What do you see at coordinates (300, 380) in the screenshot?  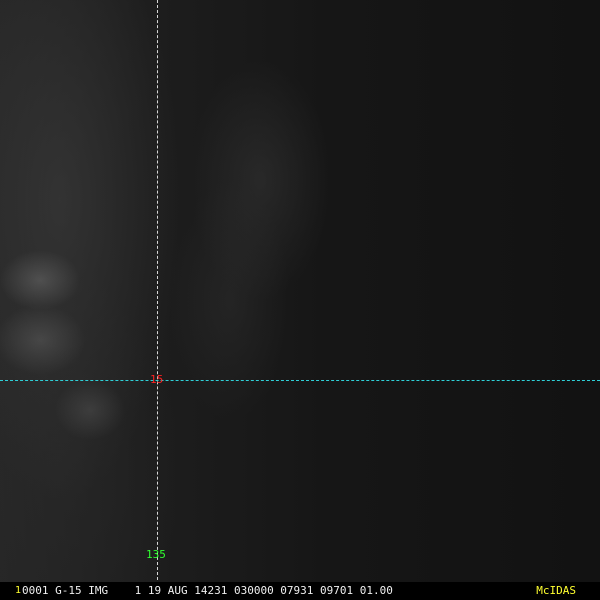 I see `latitude-line` at bounding box center [300, 380].